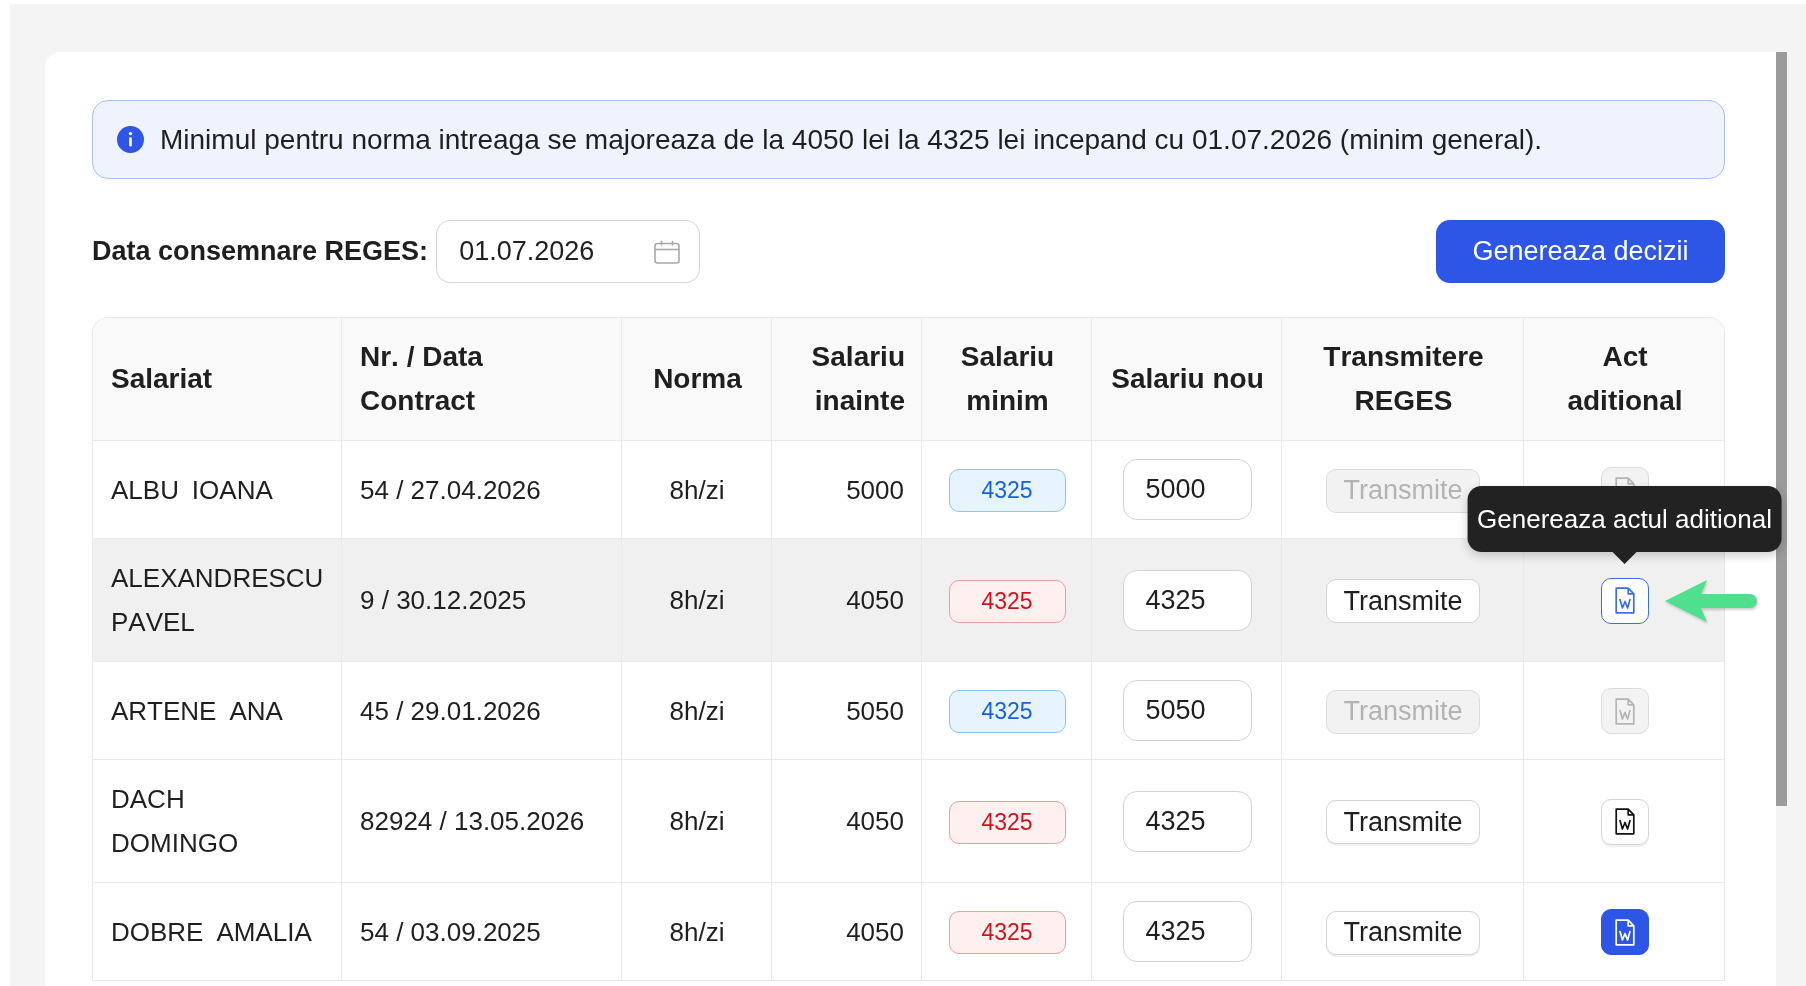 The height and width of the screenshot is (986, 1806). Describe the element at coordinates (697, 379) in the screenshot. I see `column-header: Norma` at that location.